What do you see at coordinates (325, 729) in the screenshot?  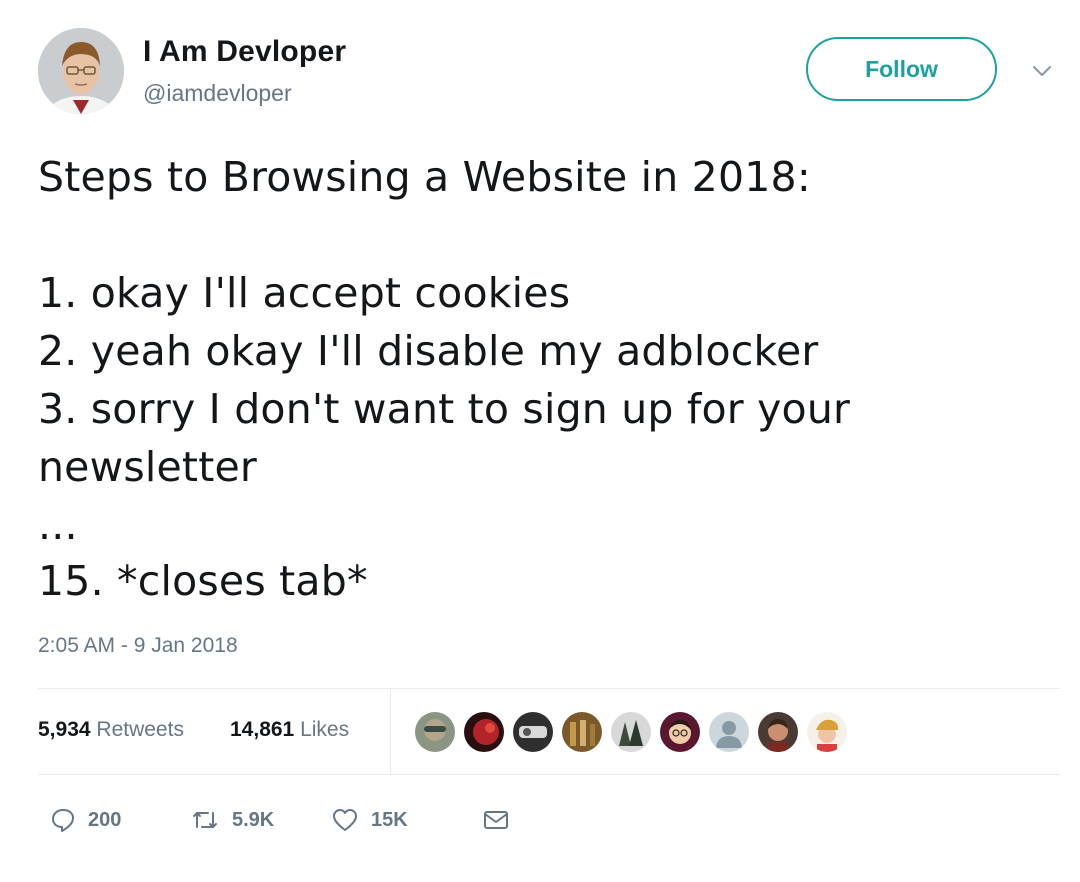 I see `likes-label: Likes` at bounding box center [325, 729].